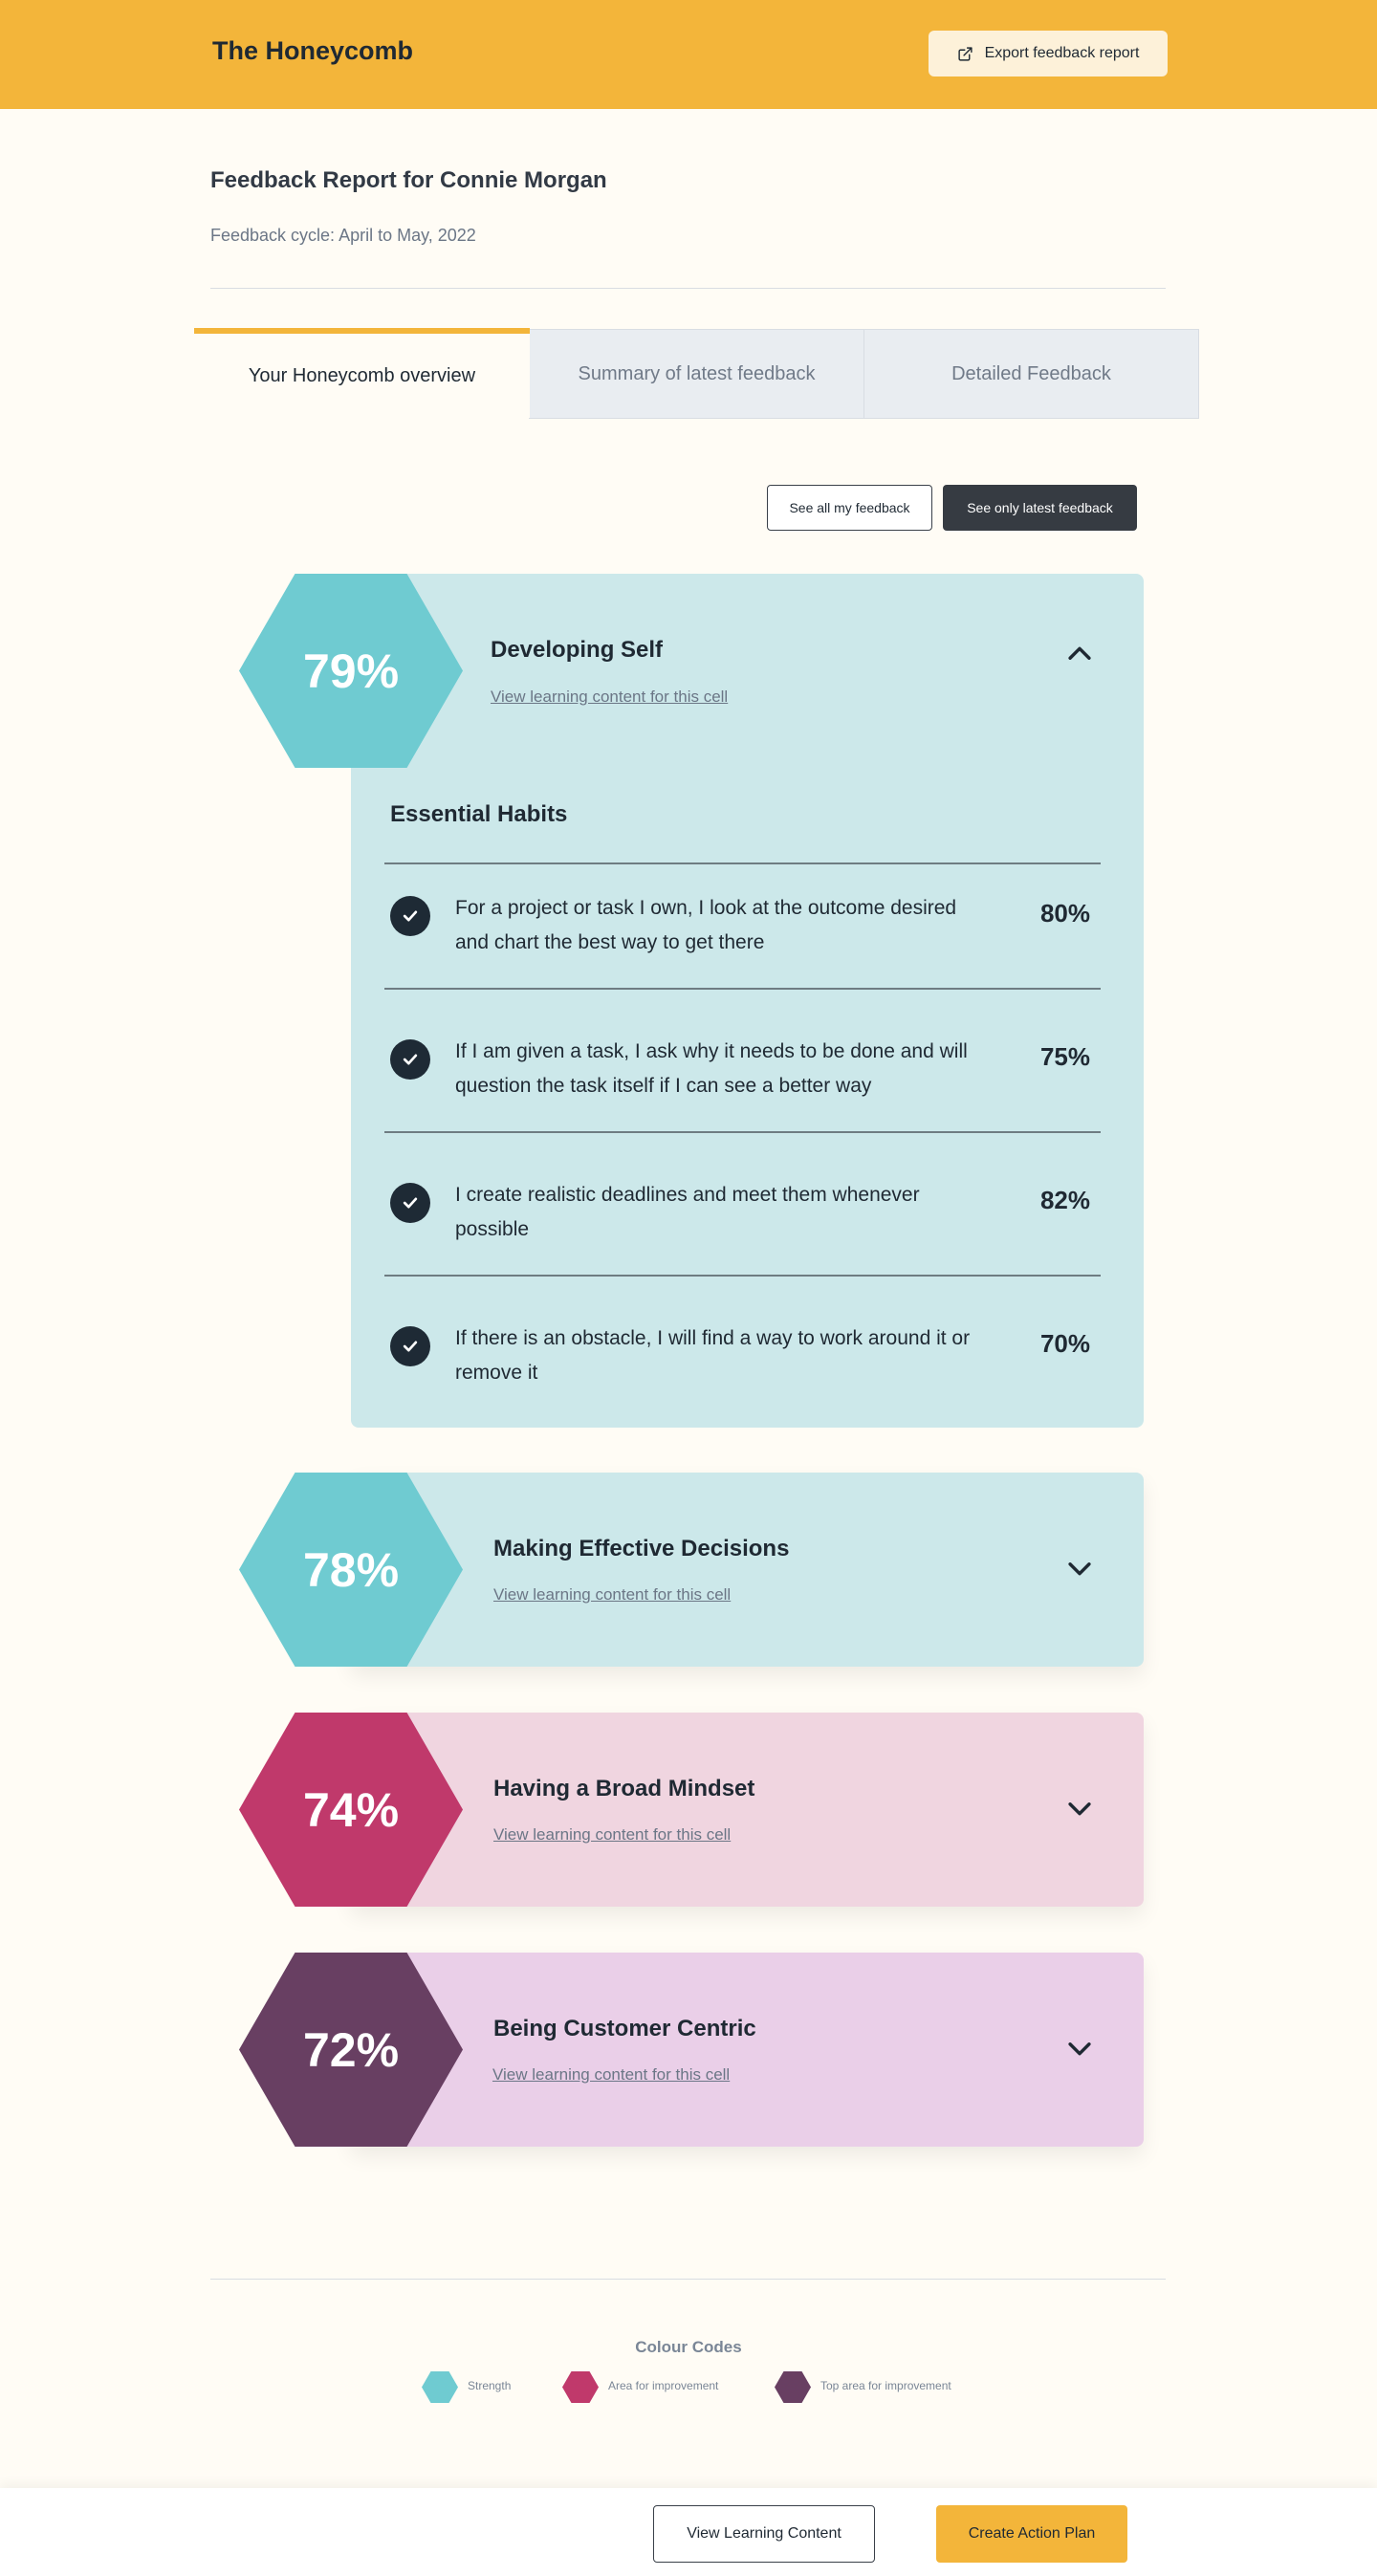 The image size is (1377, 2576). I want to click on legend-label: Area for improvement, so click(664, 2385).